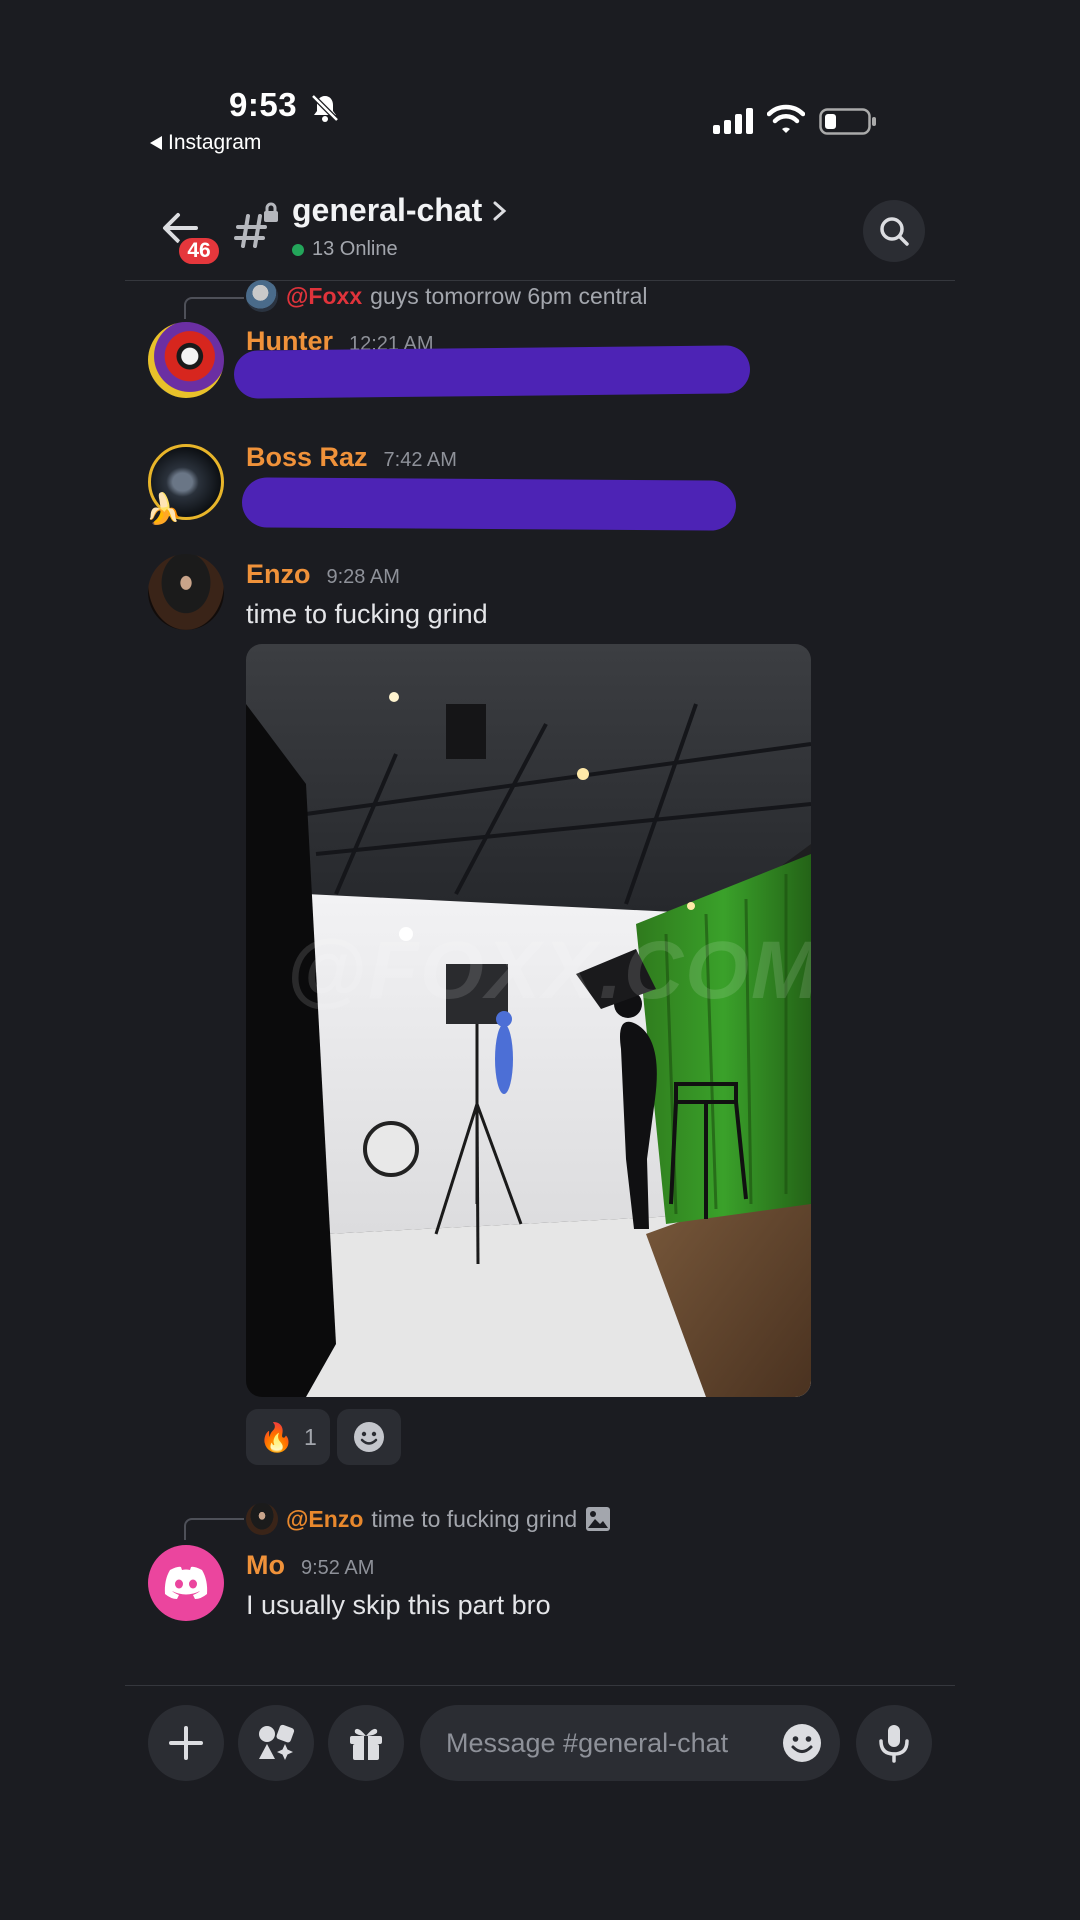 This screenshot has height=1920, width=1080. Describe the element at coordinates (474, 1518) in the screenshot. I see `reply-text: time to fucking grind` at that location.